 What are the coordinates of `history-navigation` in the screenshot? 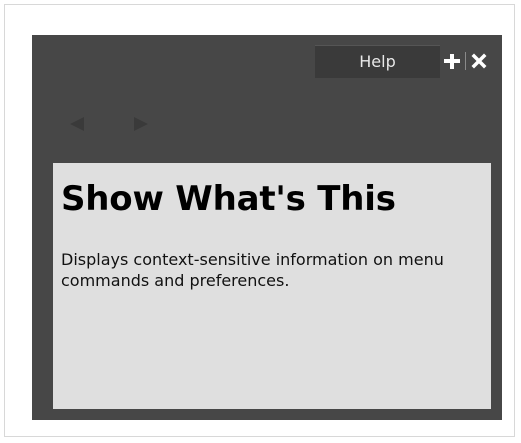 It's located at (109, 124).